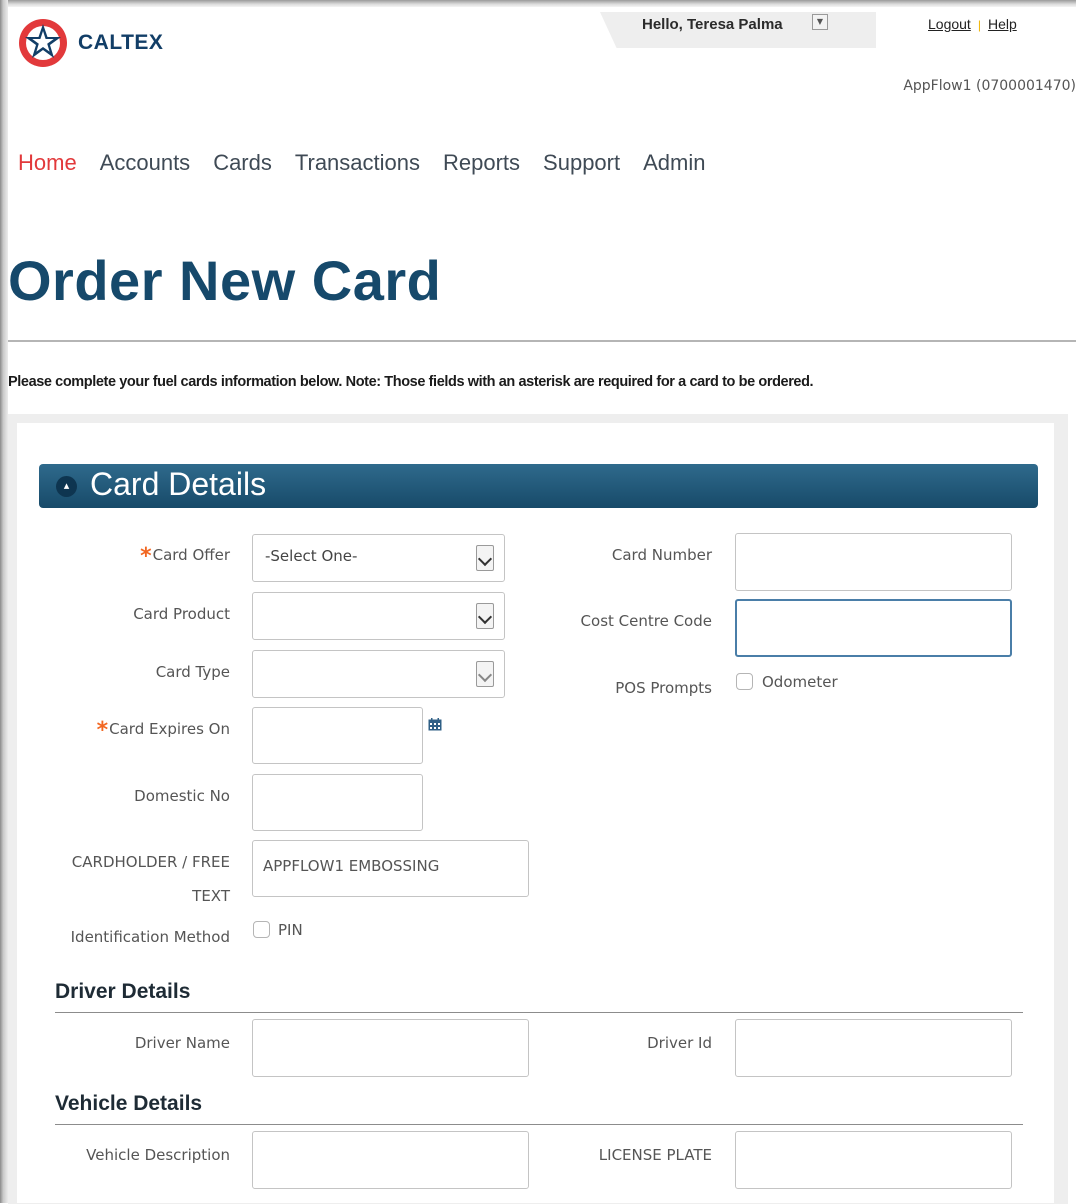  I want to click on card-type-label: Card Type, so click(192, 672).